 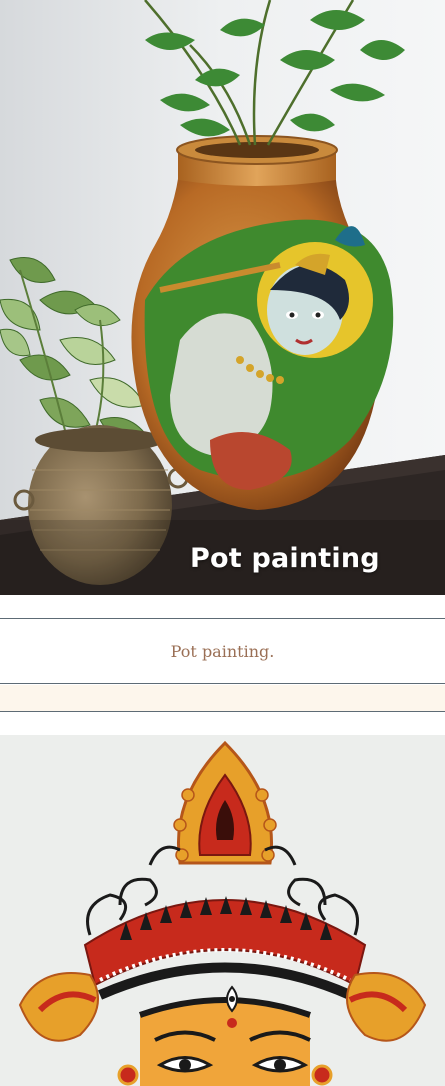 I want to click on photo-overlay-title: Pot painting, so click(x=285, y=558).